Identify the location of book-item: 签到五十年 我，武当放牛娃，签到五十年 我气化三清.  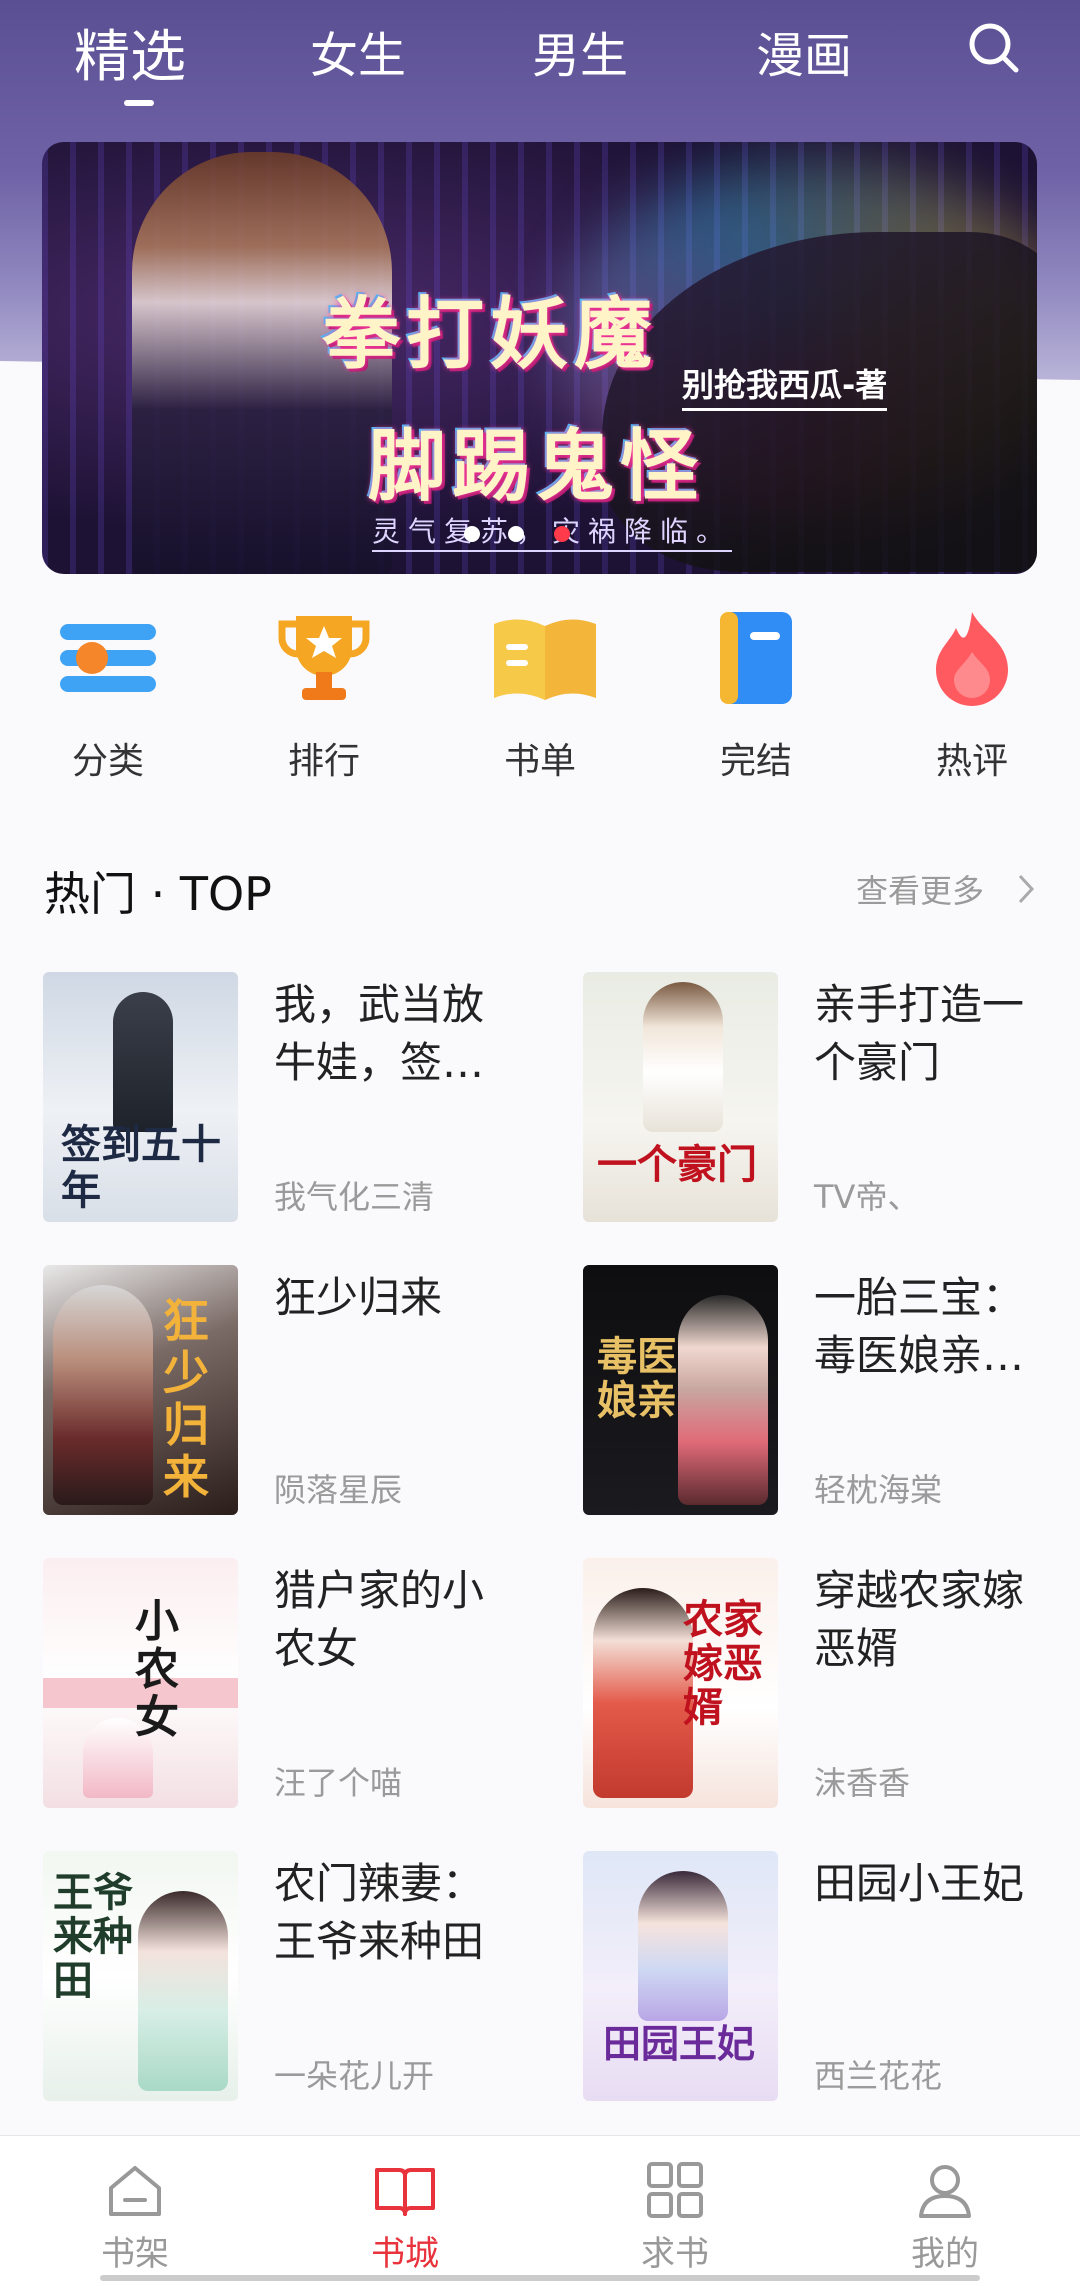
(303, 1097).